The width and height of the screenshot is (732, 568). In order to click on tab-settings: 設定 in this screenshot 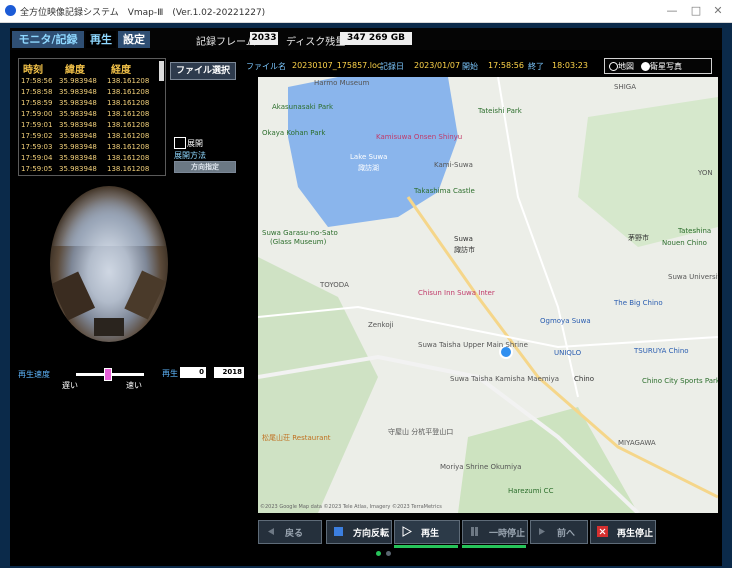, I will do `click(134, 39)`.